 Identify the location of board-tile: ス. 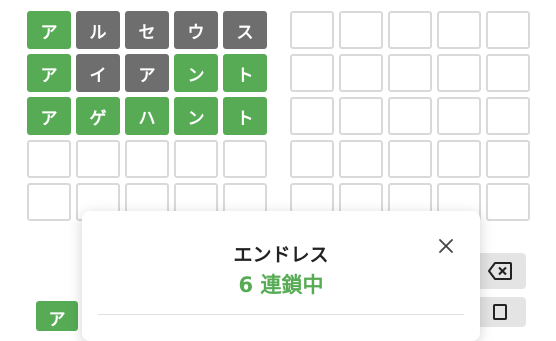
(245, 30).